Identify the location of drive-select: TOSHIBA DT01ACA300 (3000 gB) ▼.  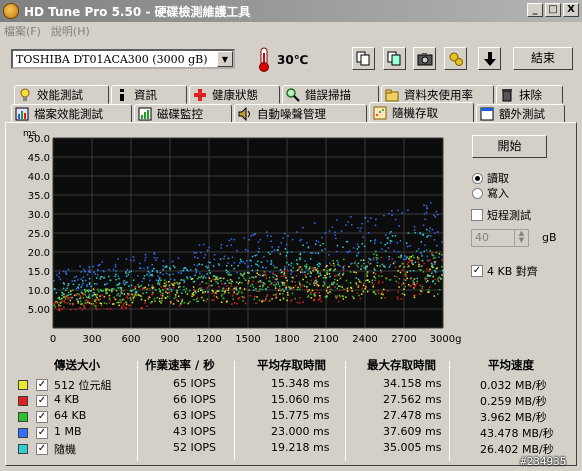
(123, 59).